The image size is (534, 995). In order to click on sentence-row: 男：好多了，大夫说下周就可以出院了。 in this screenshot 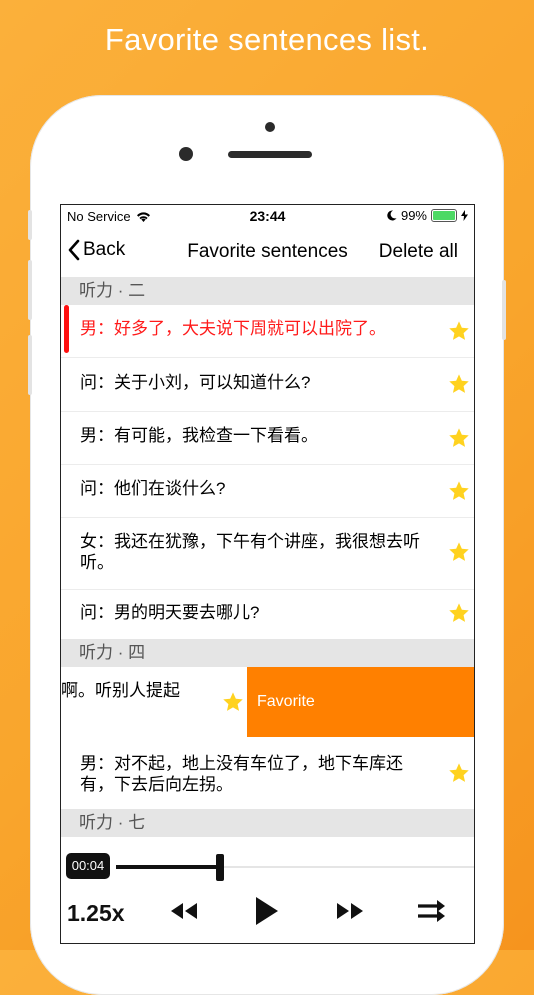, I will do `click(267, 331)`.